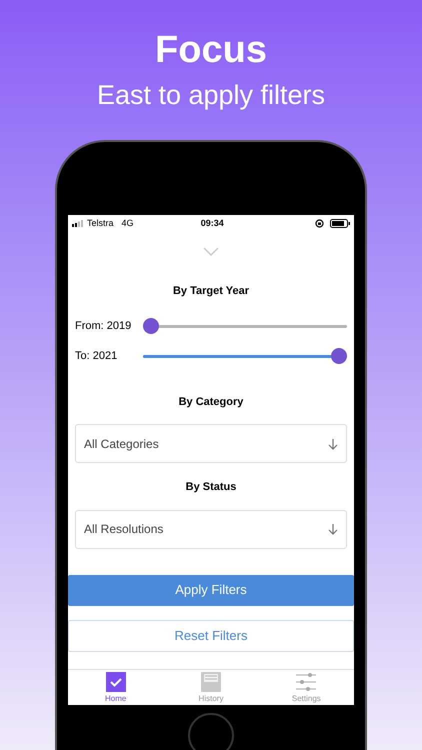 Image resolution: width=422 pixels, height=750 pixels. I want to click on tab: History, so click(211, 688).